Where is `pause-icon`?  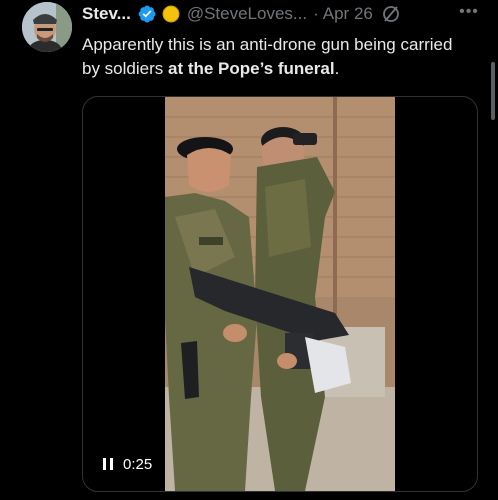
pause-icon is located at coordinates (108, 464).